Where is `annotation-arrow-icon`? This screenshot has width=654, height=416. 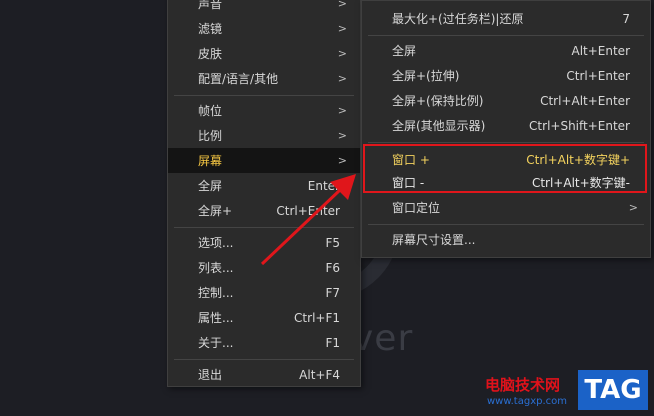
annotation-arrow-icon is located at coordinates (308, 220).